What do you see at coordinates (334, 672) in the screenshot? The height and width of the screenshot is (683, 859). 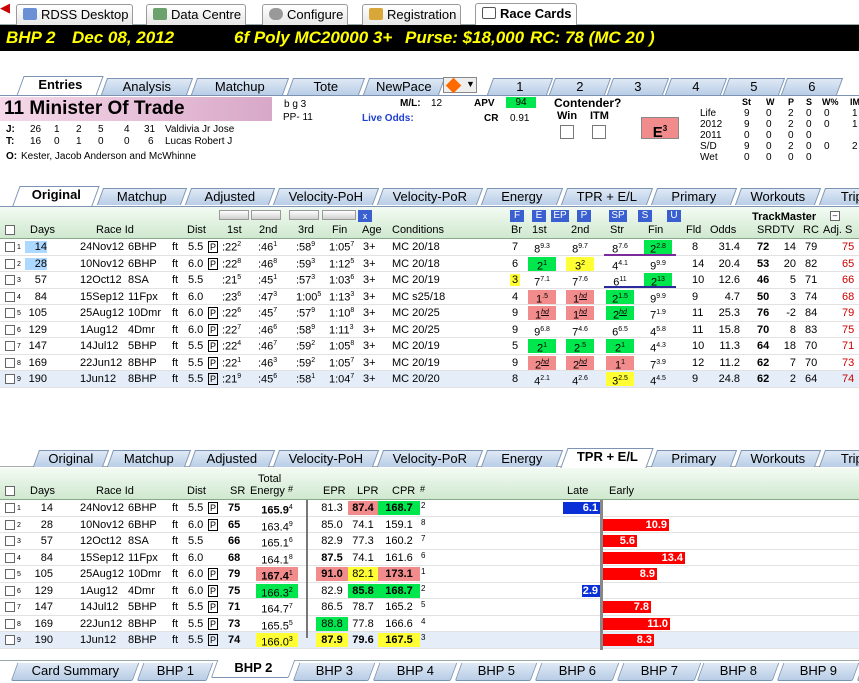 I see `race-tab-3: BHP 3` at bounding box center [334, 672].